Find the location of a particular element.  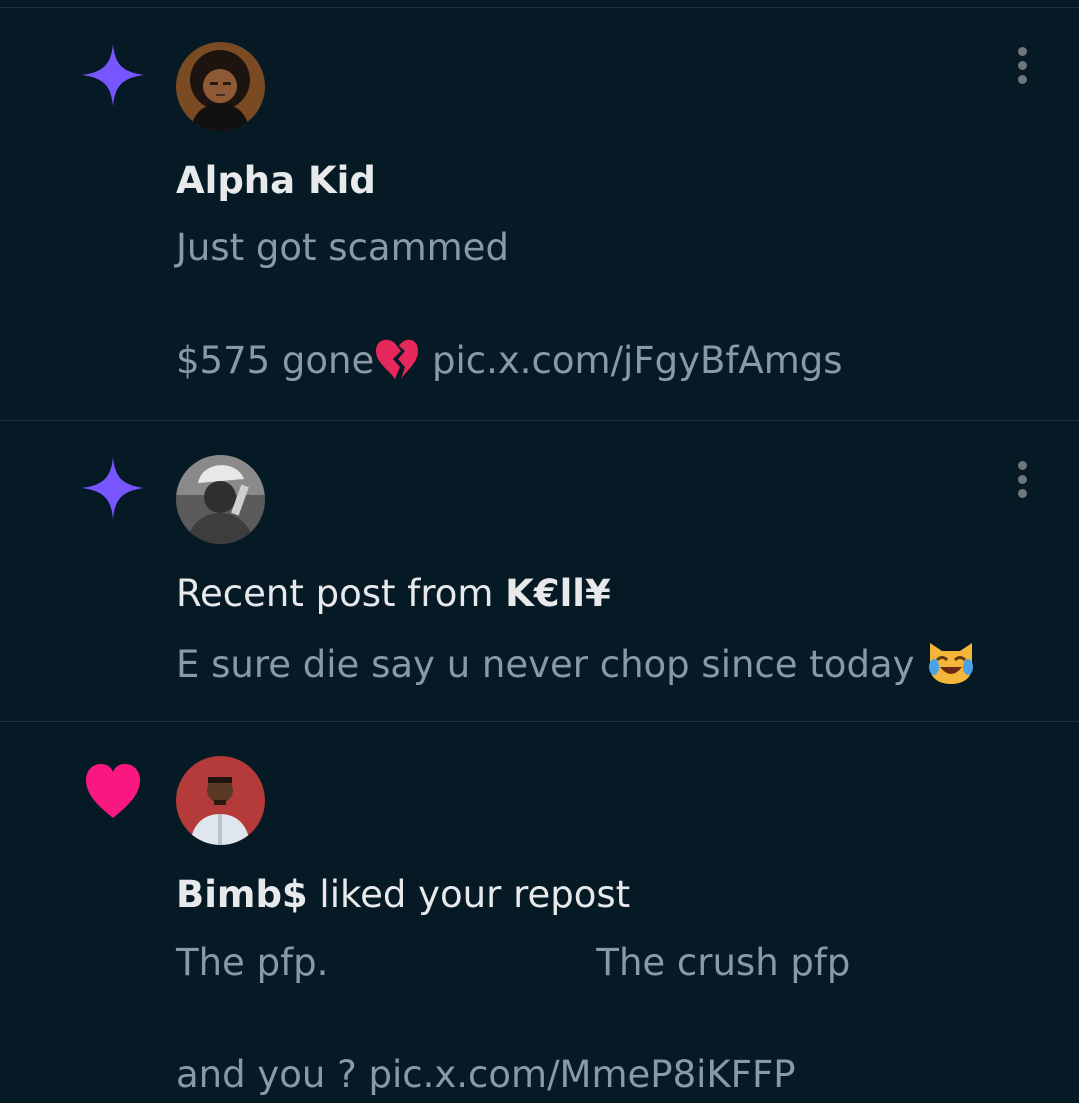

post-text-line: Just got scammed is located at coordinates (342, 247).